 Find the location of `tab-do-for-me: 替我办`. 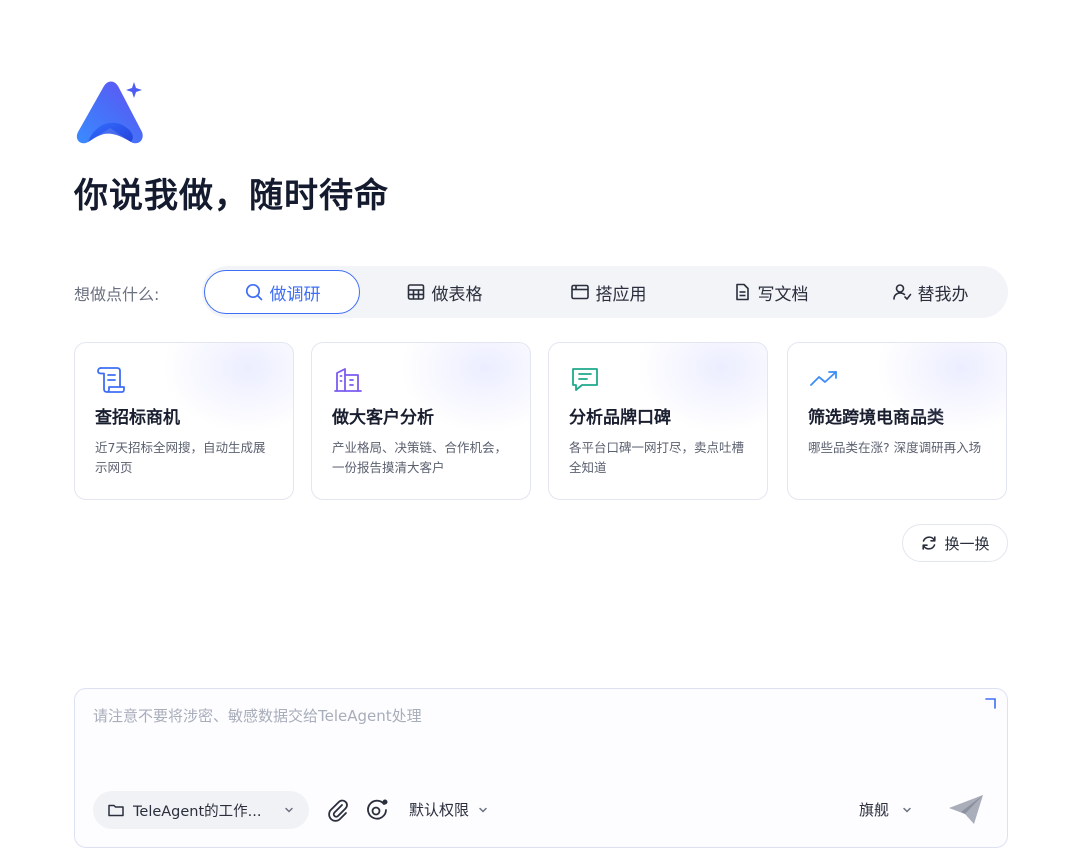

tab-do-for-me: 替我办 is located at coordinates (930, 292).